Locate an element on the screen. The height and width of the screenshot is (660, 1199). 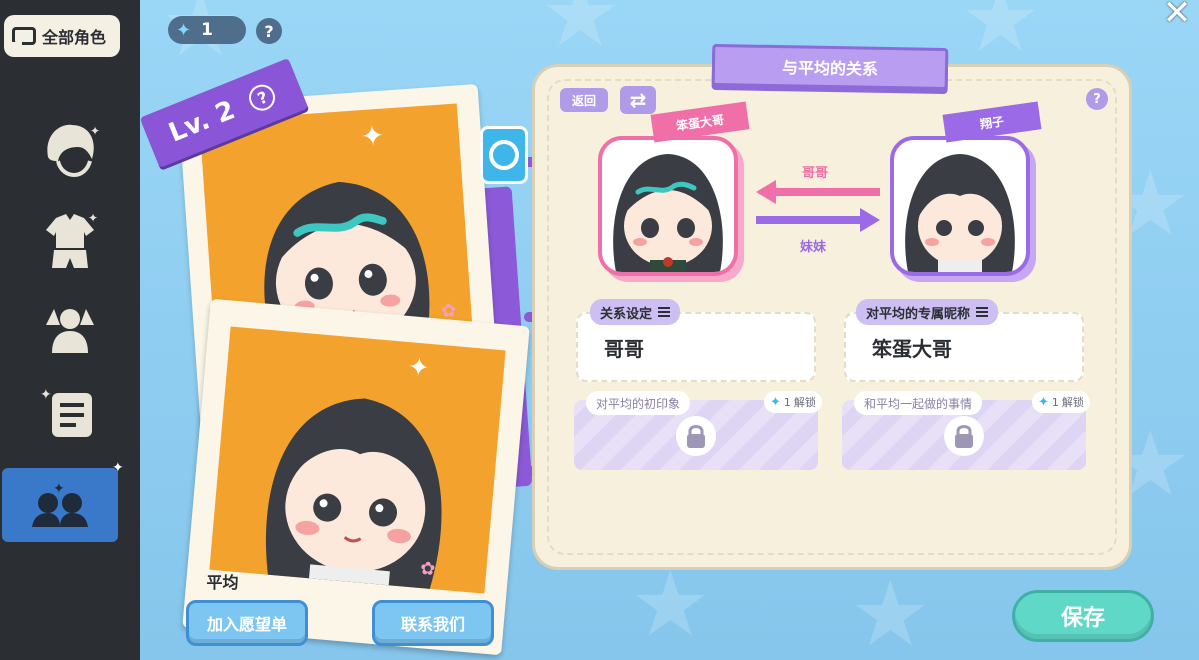
all-roles-button: 全部角色 is located at coordinates (62, 36).